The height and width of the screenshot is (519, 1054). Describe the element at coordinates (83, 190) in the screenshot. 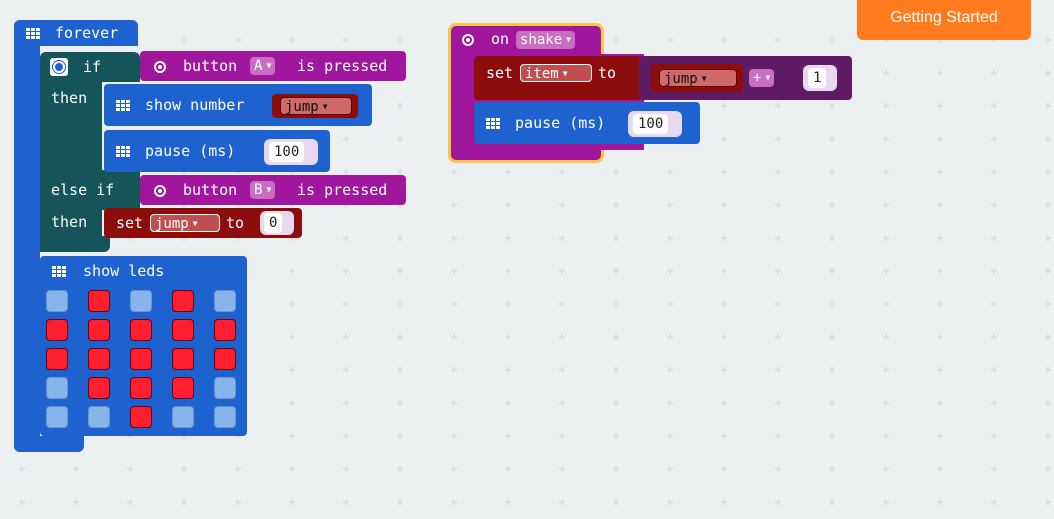

I see `else-if-label: else if` at that location.